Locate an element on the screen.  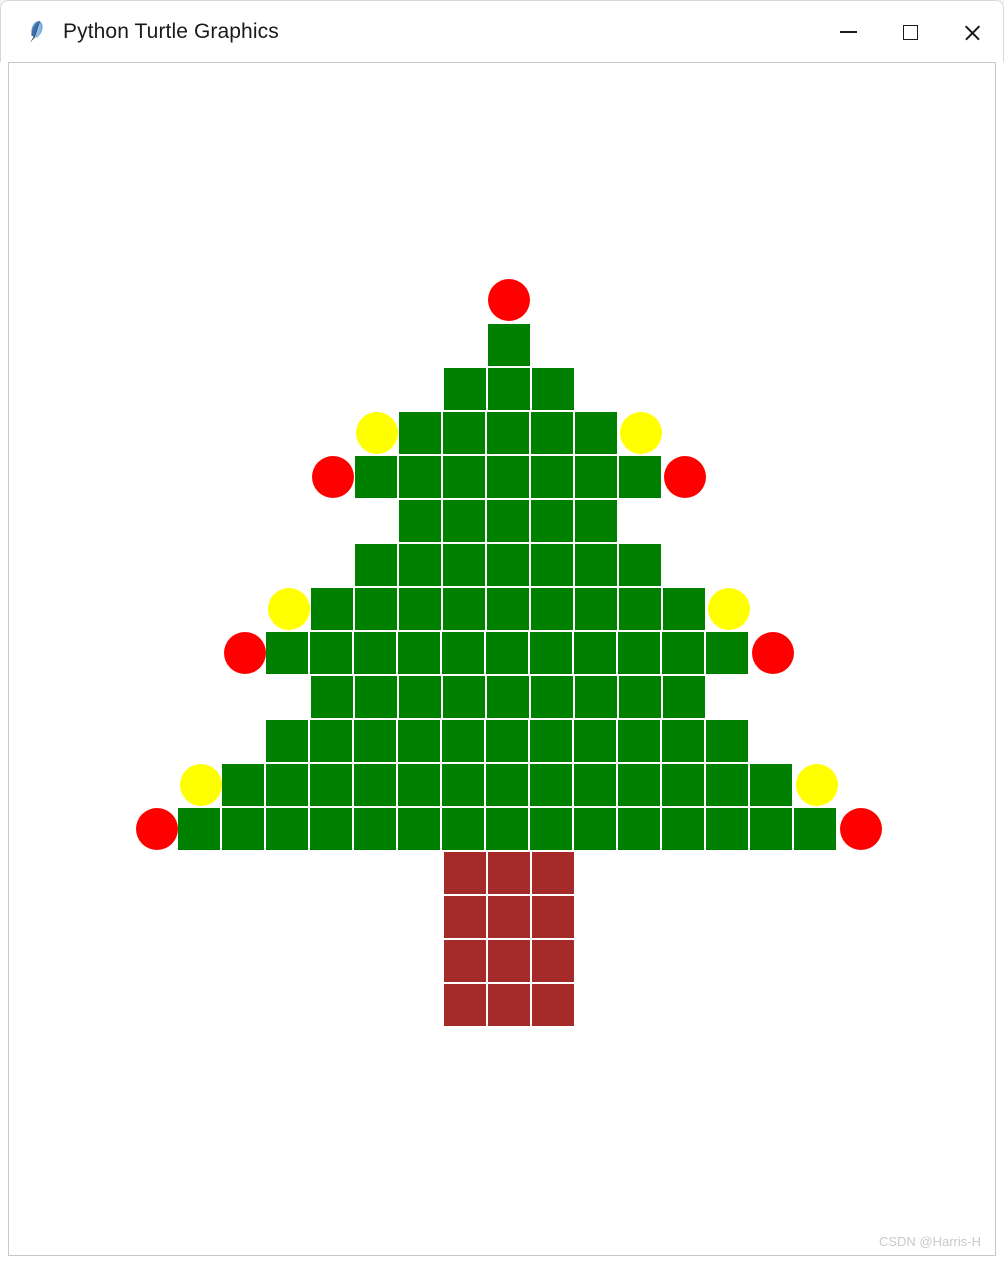
ornament-star-top is located at coordinates (509, 300).